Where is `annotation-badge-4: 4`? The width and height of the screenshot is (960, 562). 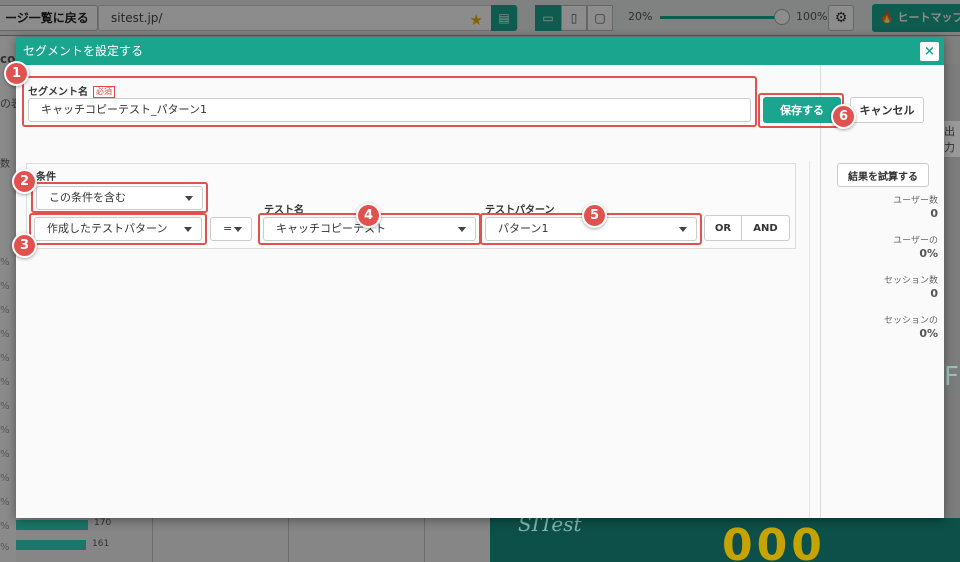
annotation-badge-4: 4 is located at coordinates (368, 215).